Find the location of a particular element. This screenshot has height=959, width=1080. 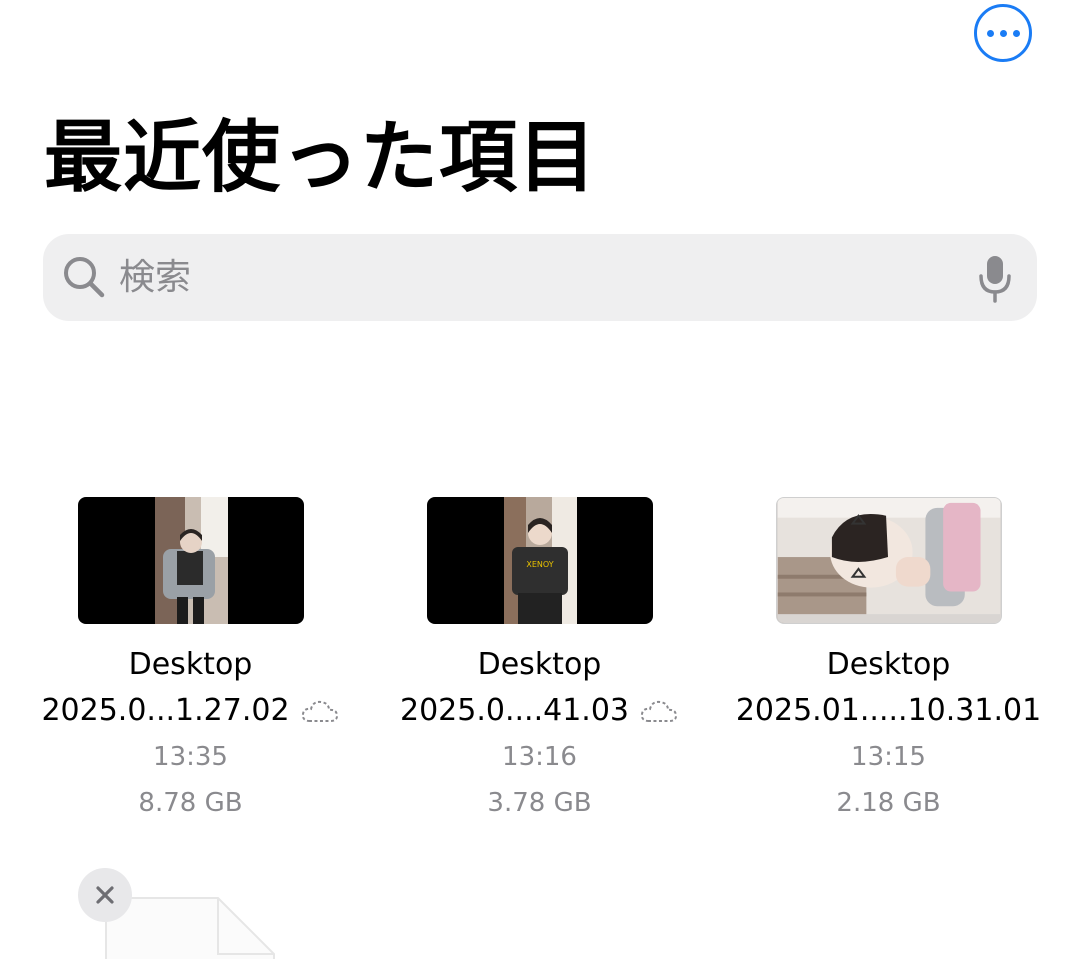

video-frame-image: XENOY is located at coordinates (540, 560).